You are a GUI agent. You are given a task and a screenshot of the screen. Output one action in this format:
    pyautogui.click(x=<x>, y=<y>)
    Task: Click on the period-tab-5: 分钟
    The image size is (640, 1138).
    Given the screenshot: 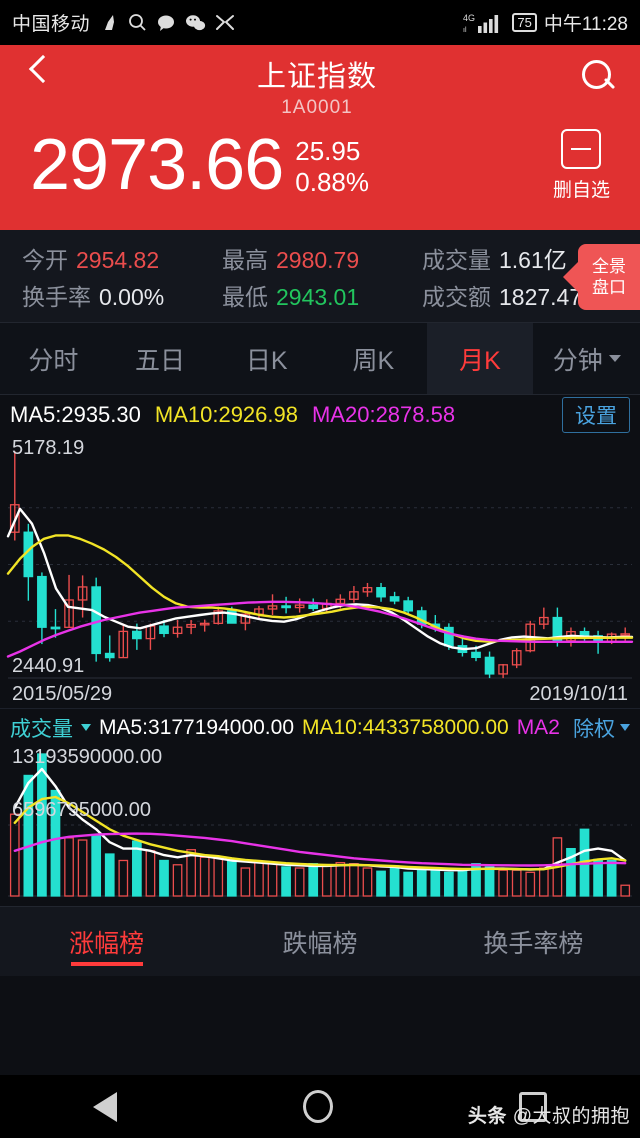 What is the action you would take?
    pyautogui.click(x=586, y=358)
    